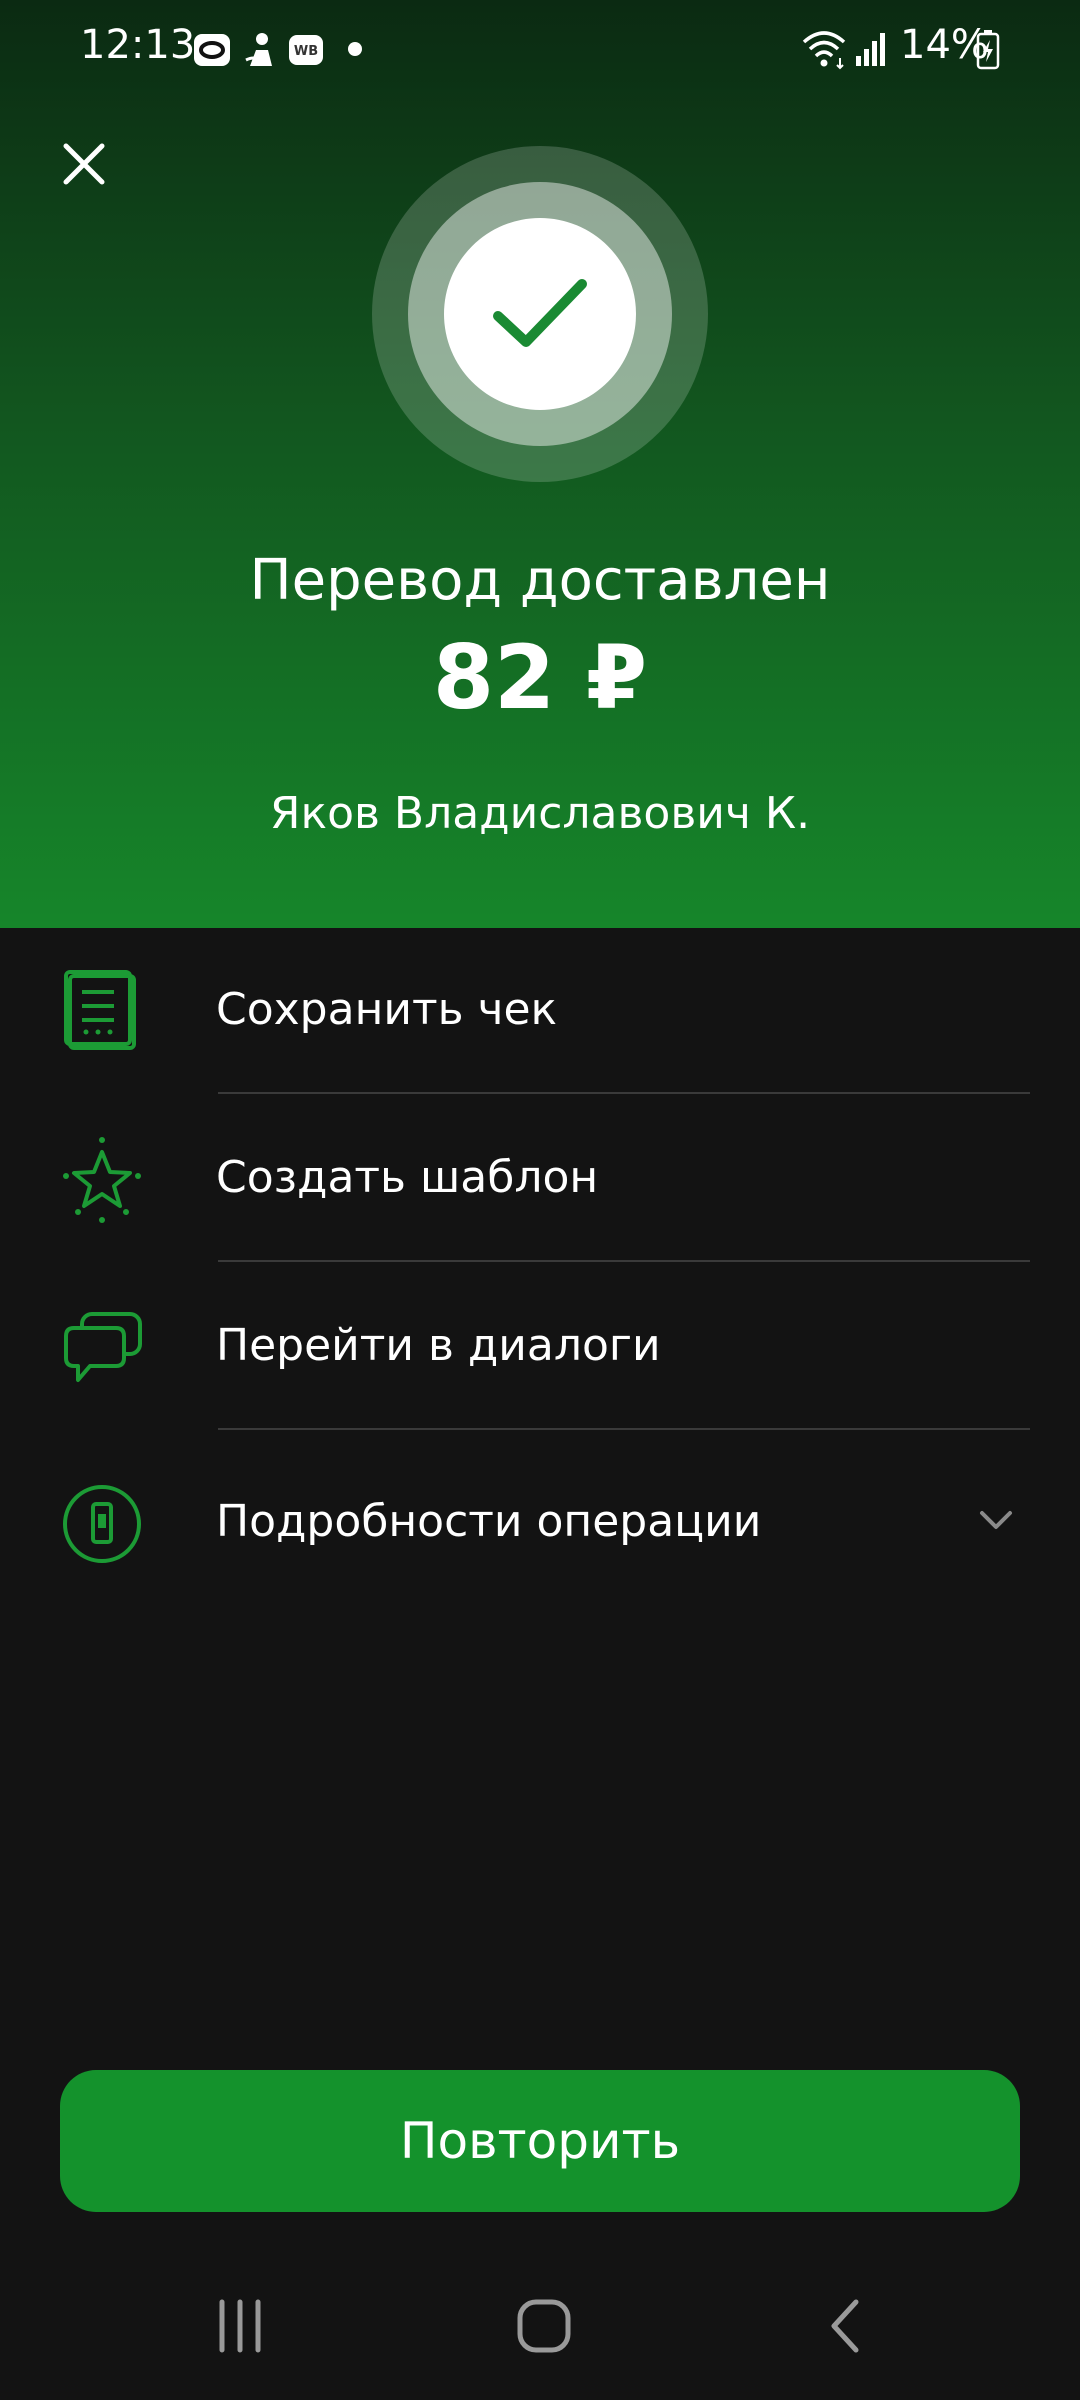 This screenshot has width=1080, height=2400. I want to click on oval-app-icon, so click(212, 52).